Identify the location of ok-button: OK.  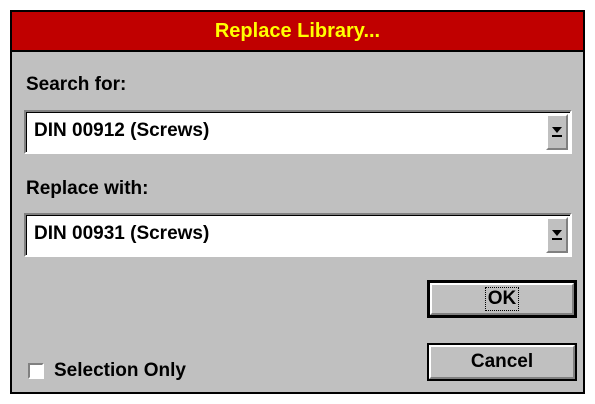
(502, 299).